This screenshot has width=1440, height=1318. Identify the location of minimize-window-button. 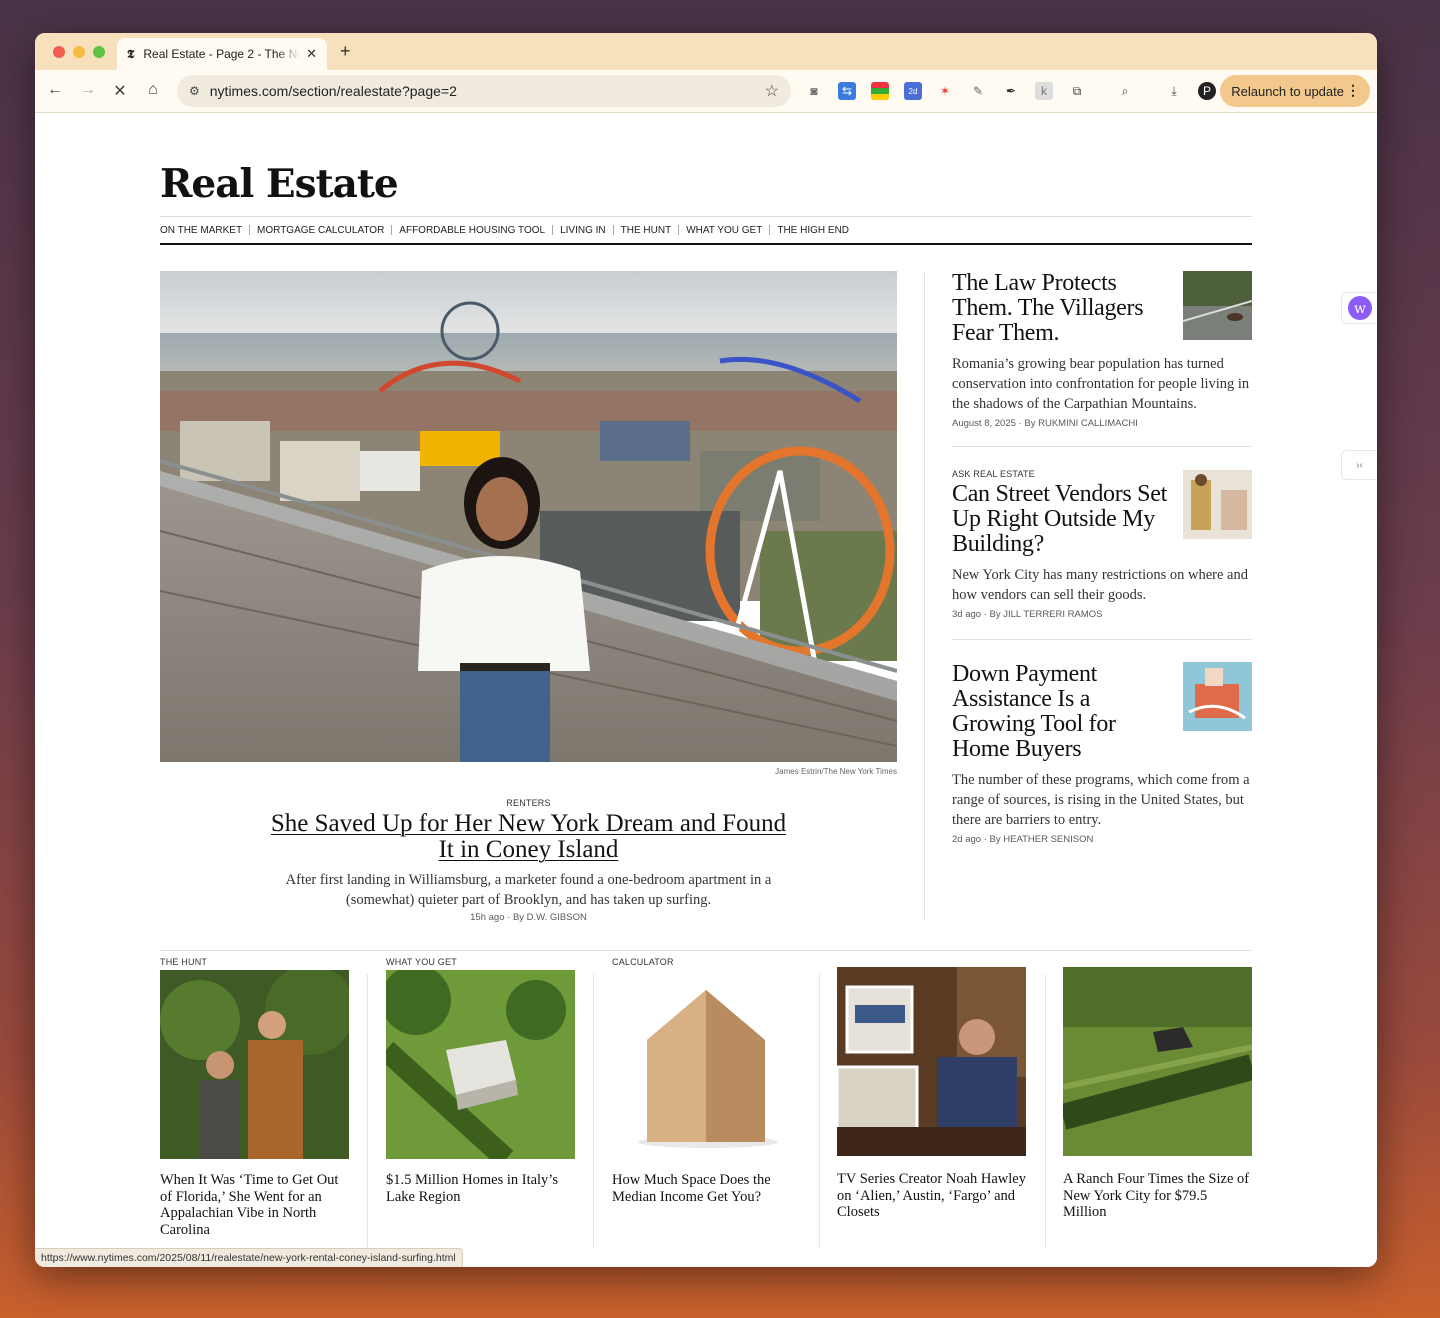
(79, 52).